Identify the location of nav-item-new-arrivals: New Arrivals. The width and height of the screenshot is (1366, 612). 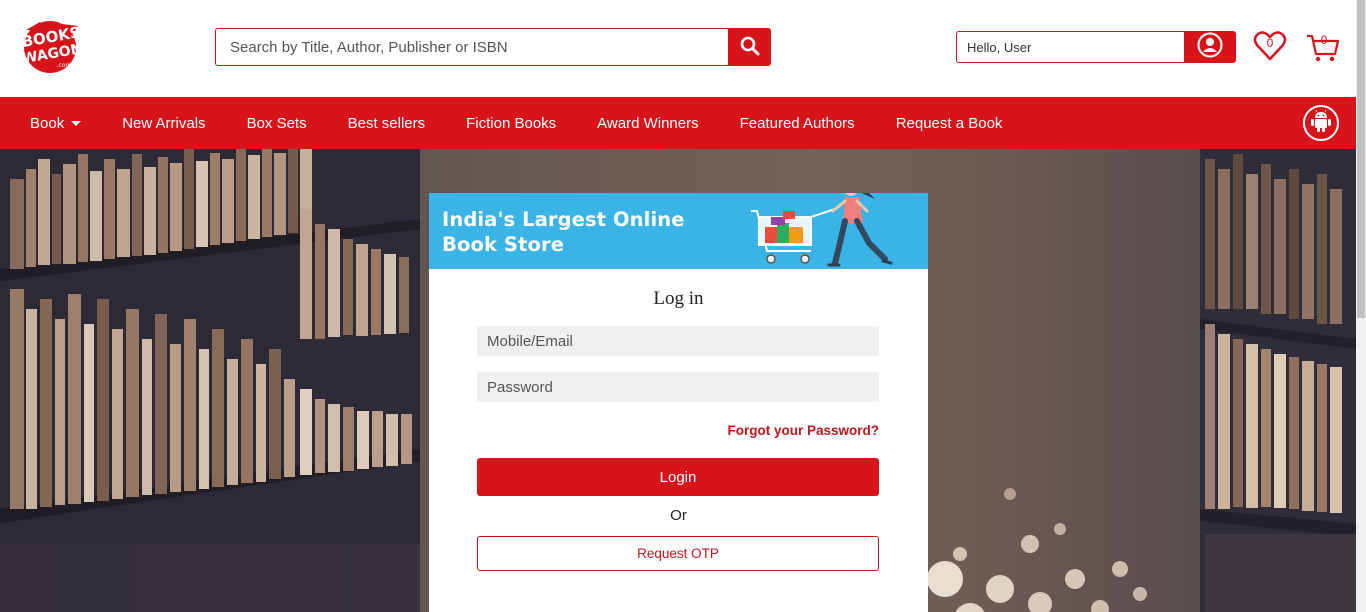
(163, 123).